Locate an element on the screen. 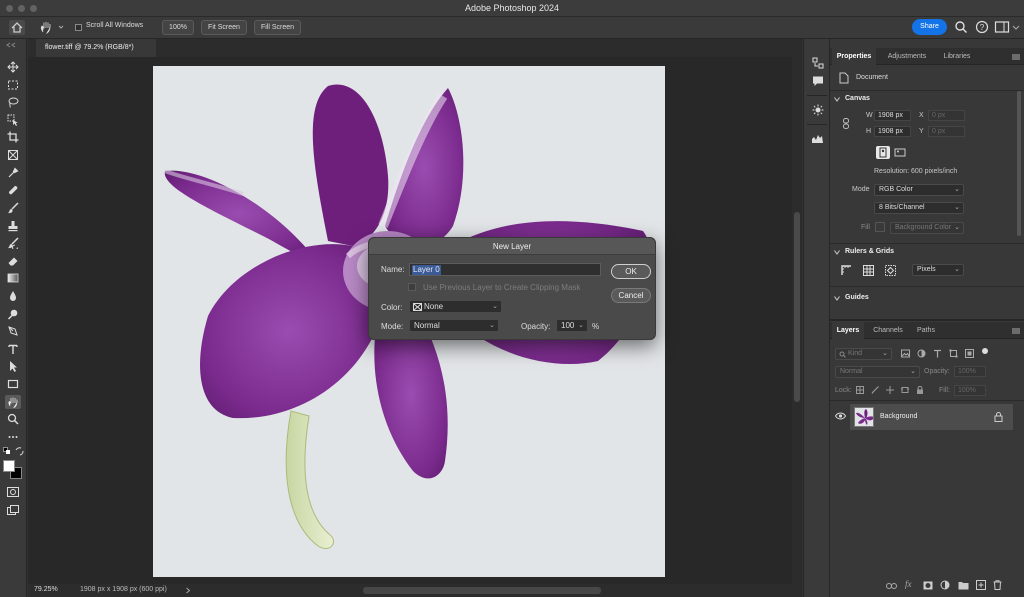 This screenshot has height=597, width=1024. brush-tool is located at coordinates (13, 208).